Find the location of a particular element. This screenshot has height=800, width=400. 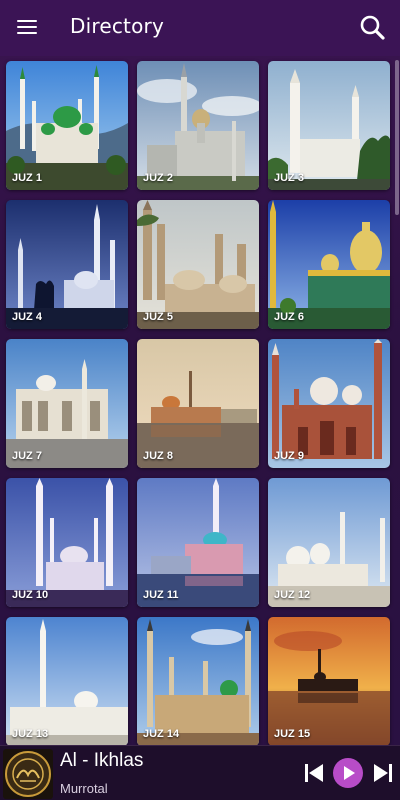

juz-label: JUZ 10 is located at coordinates (30, 595).